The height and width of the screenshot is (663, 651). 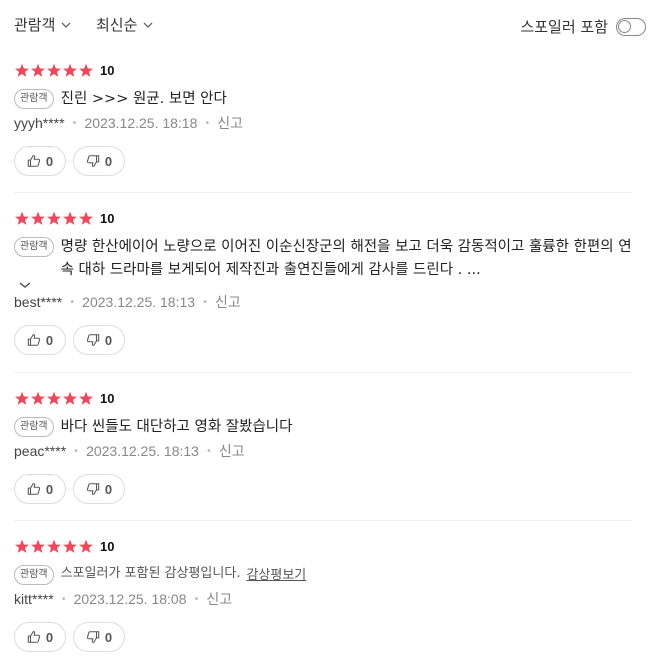 I want to click on review-content: 관람객 진린 >>> 원균. 보면 안다, so click(x=317, y=99).